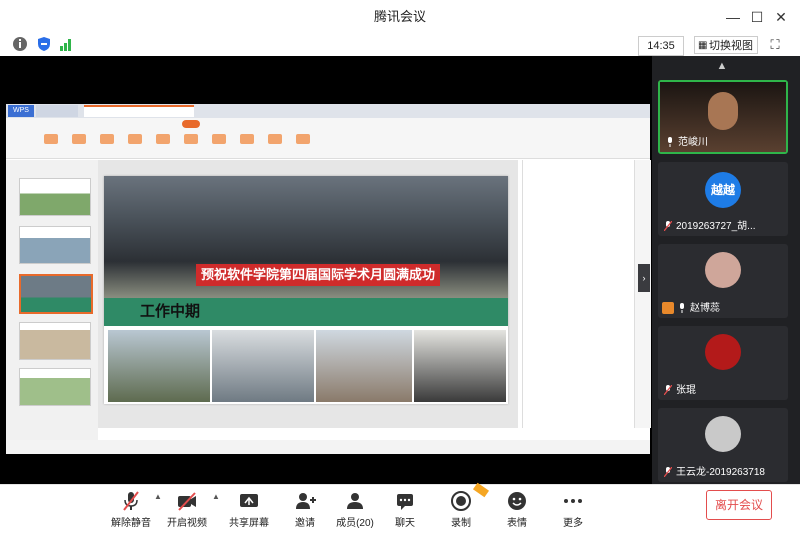 The image size is (800, 535). I want to click on signal-icon, so click(67, 45).